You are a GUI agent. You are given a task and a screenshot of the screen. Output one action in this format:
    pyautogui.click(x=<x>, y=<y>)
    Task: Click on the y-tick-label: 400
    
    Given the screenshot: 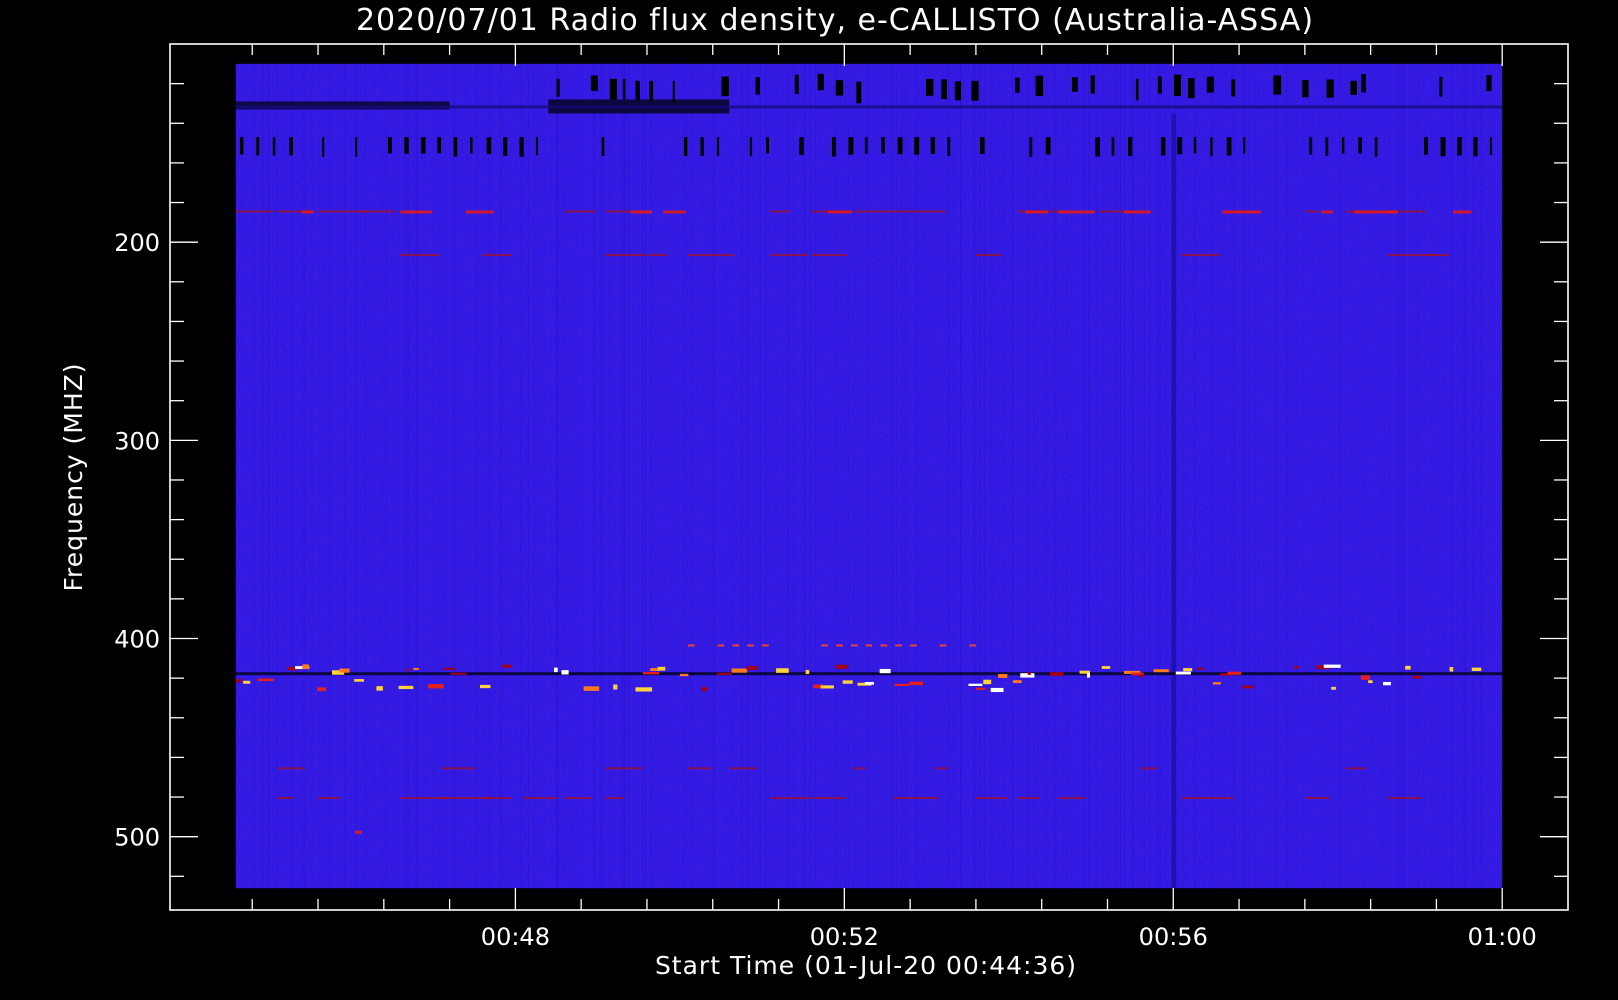 What is the action you would take?
    pyautogui.click(x=137, y=640)
    